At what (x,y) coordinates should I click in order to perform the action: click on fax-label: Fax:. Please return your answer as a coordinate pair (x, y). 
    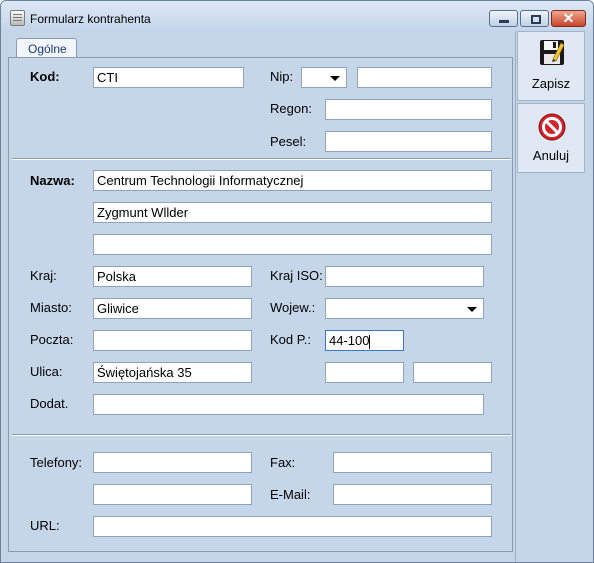
    Looking at the image, I should click on (283, 462).